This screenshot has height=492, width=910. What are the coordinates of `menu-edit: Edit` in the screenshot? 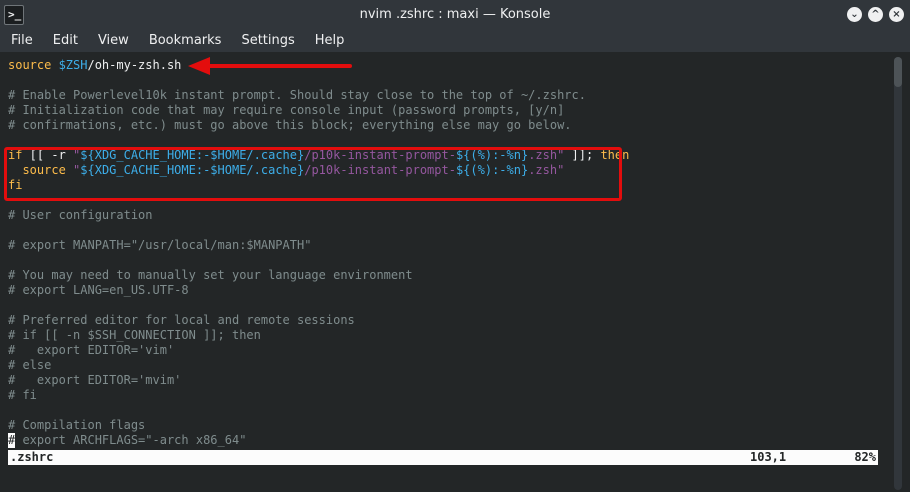 It's located at (65, 41).